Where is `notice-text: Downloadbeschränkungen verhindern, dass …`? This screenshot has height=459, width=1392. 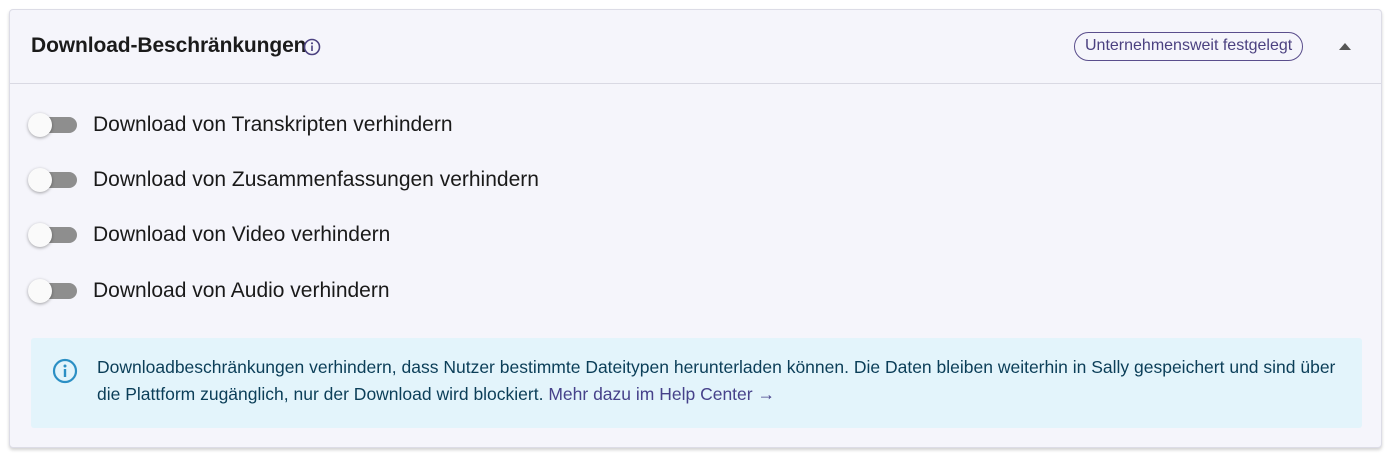 notice-text: Downloadbeschränkungen verhindern, dass … is located at coordinates (722, 381).